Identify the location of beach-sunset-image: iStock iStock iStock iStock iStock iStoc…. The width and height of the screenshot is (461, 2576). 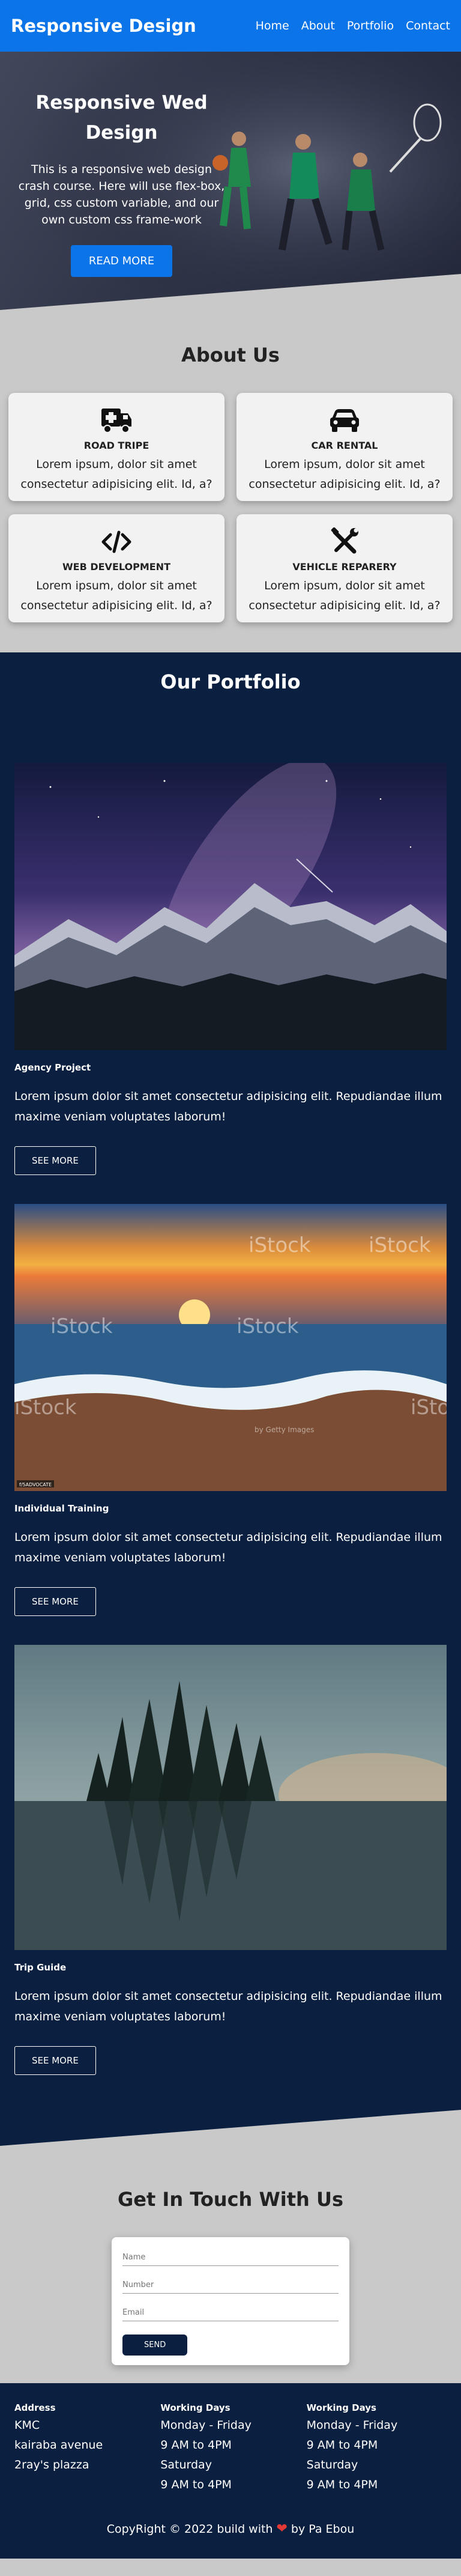
(230, 1347).